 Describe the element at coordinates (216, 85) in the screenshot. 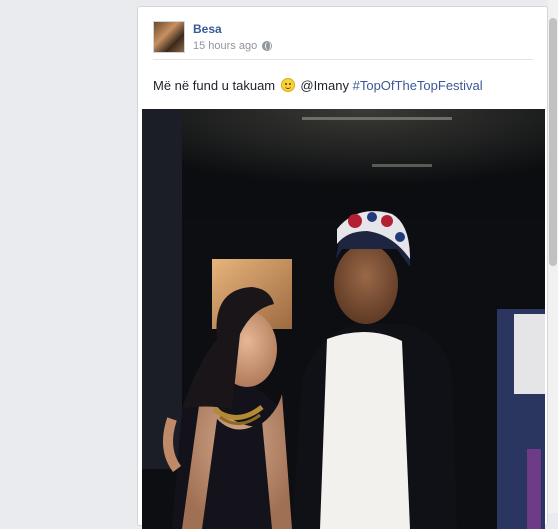

I see `post-text-body: Më në fund u takuam` at that location.